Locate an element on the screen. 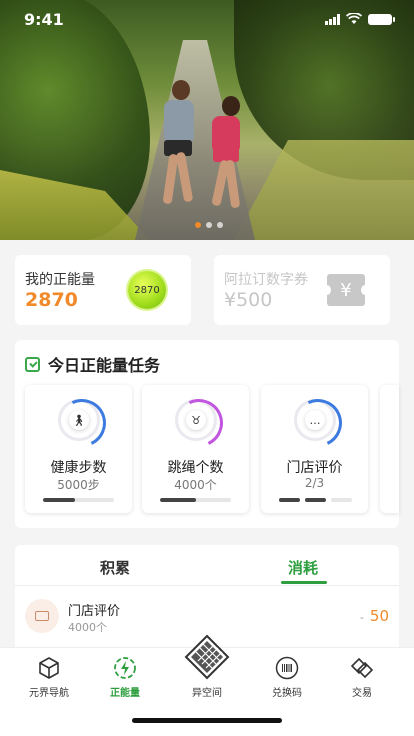  barcode-icon is located at coordinates (287, 668).